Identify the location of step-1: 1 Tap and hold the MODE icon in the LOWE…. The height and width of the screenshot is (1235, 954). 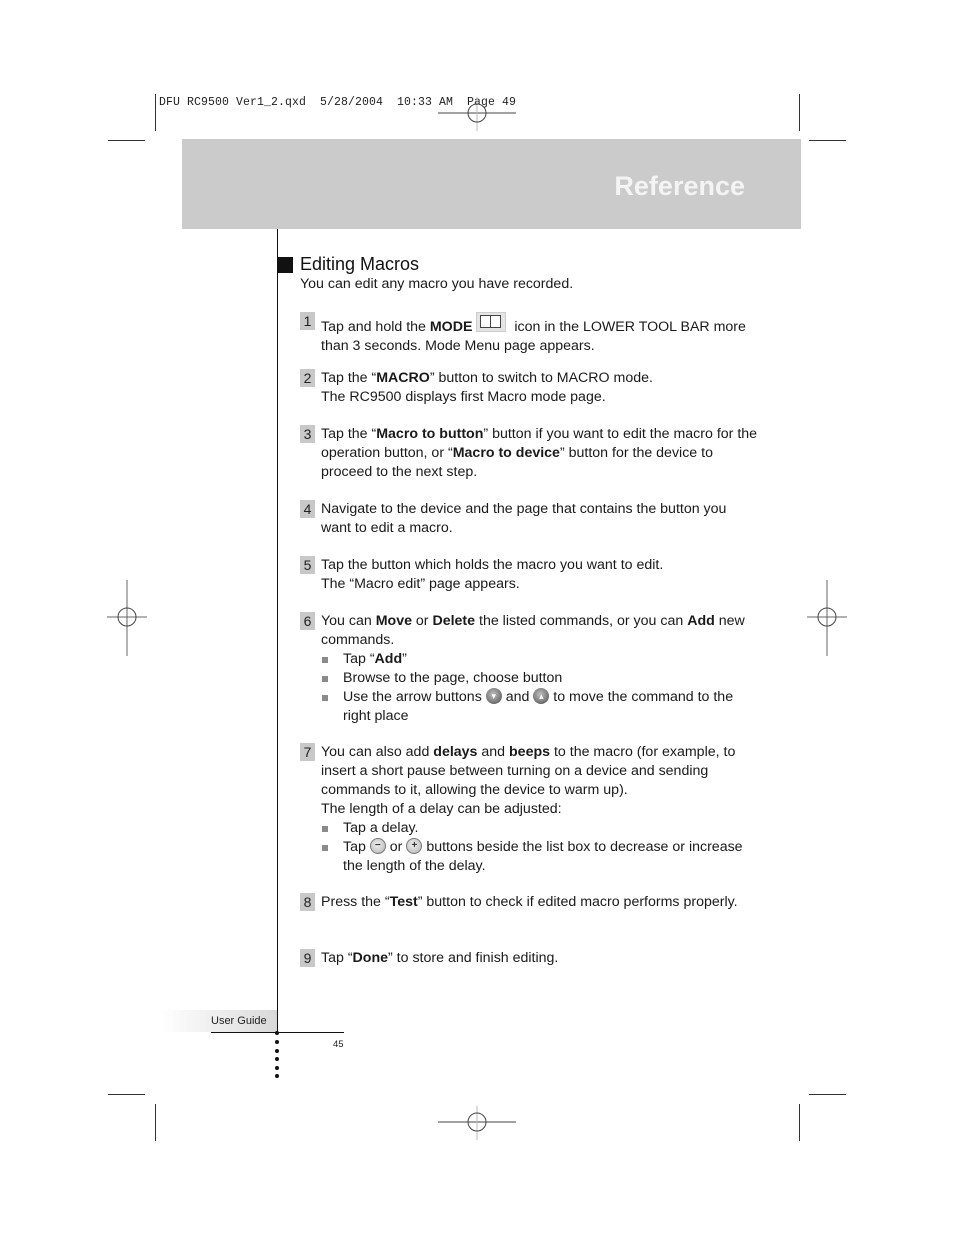
(530, 334).